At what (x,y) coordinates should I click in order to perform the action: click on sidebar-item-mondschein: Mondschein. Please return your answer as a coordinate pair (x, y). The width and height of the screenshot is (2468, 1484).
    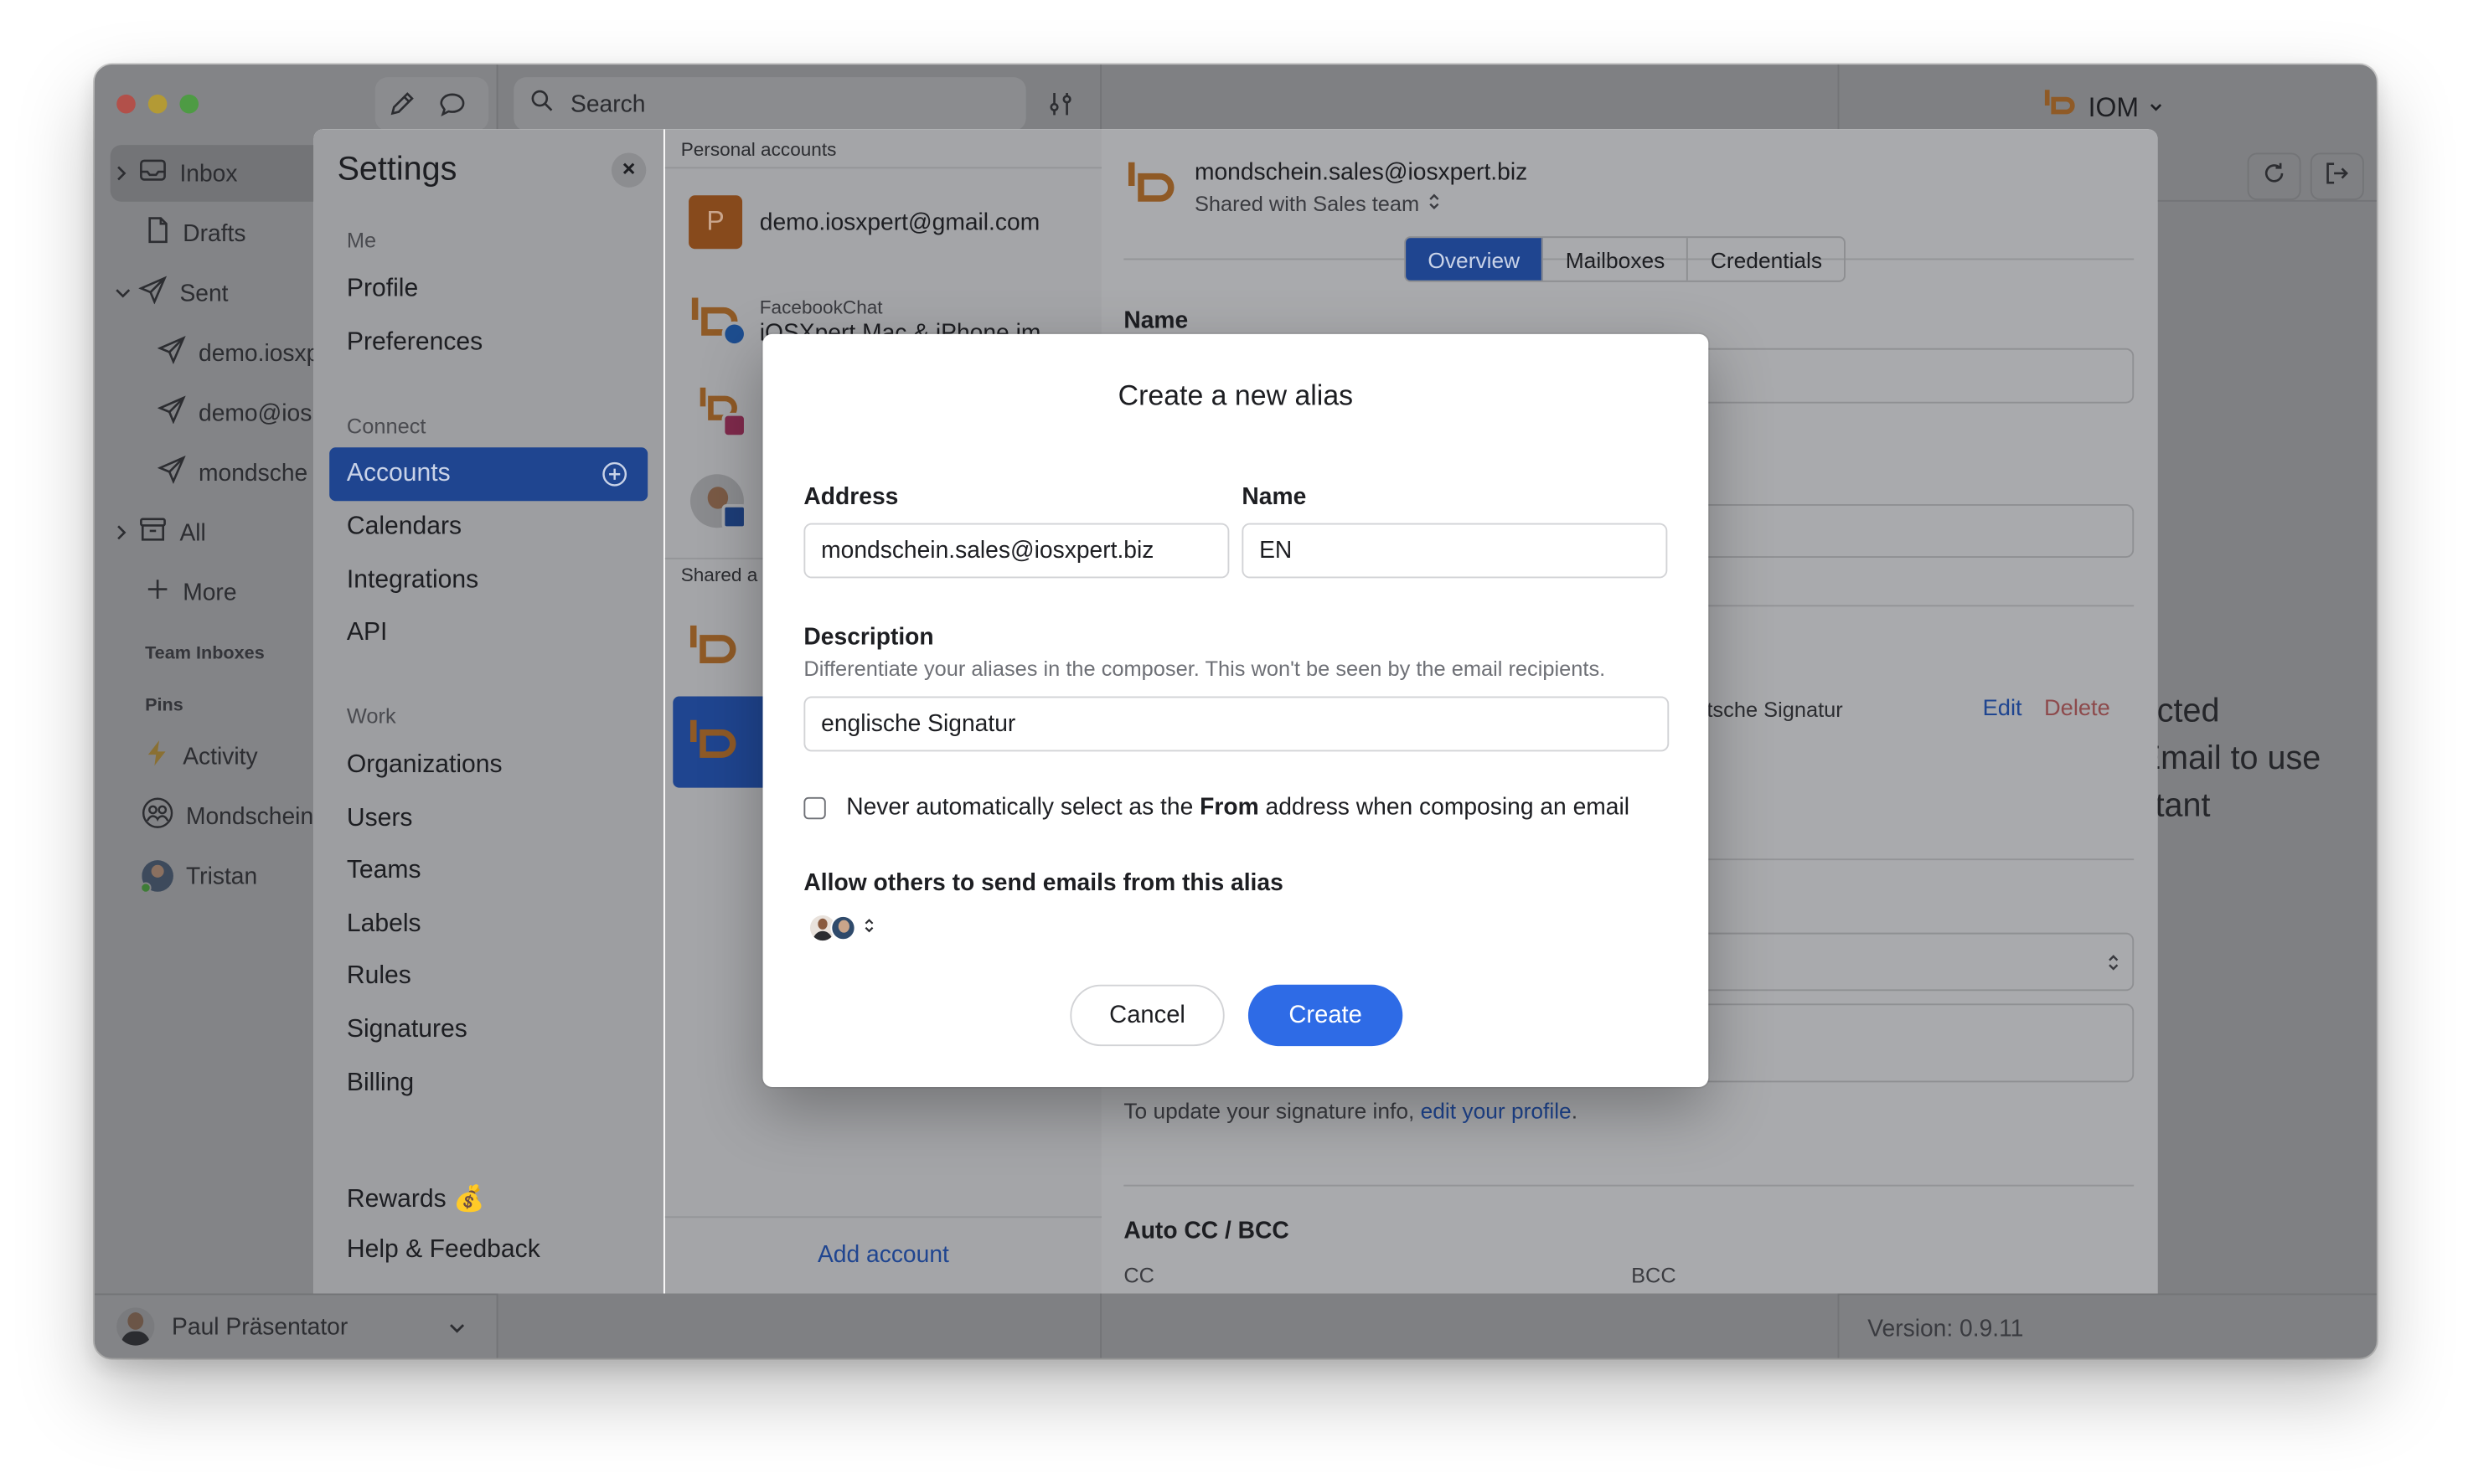
    Looking at the image, I should click on (228, 815).